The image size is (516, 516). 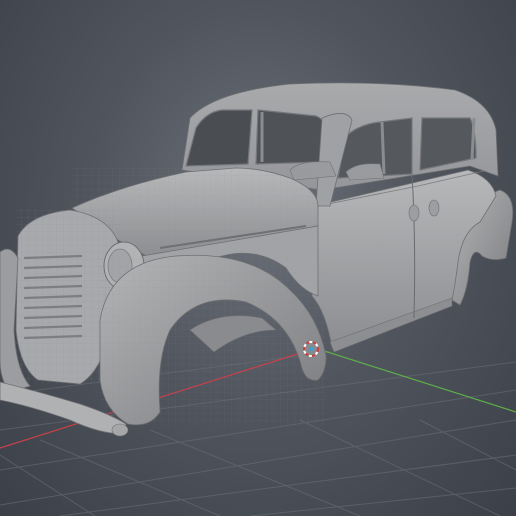 What do you see at coordinates (291, 137) in the screenshot?
I see `window-front` at bounding box center [291, 137].